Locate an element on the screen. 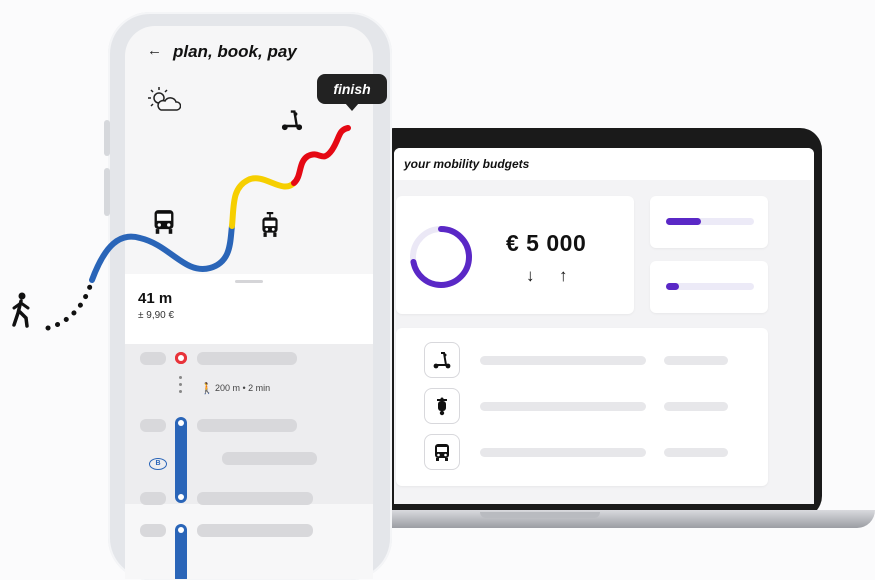  route-line is located at coordinates (198, 228).